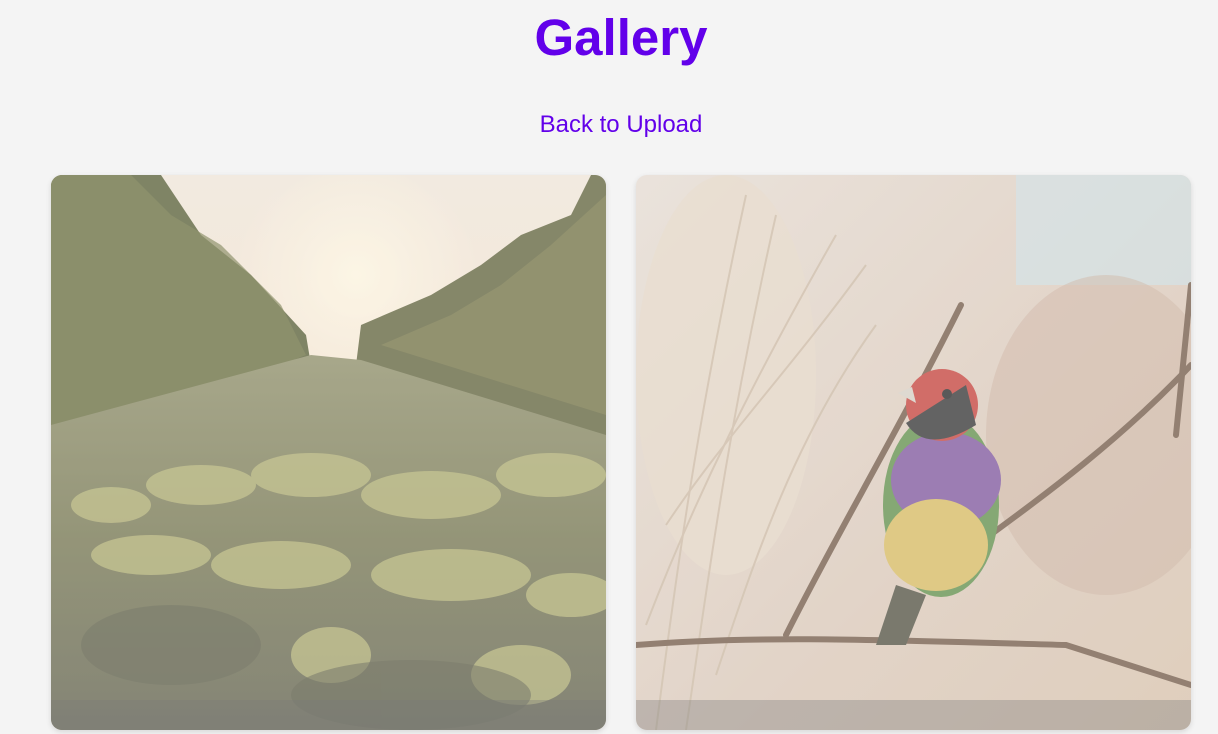  Describe the element at coordinates (621, 124) in the screenshot. I see `back-to-upload-link: Back to Upload` at that location.